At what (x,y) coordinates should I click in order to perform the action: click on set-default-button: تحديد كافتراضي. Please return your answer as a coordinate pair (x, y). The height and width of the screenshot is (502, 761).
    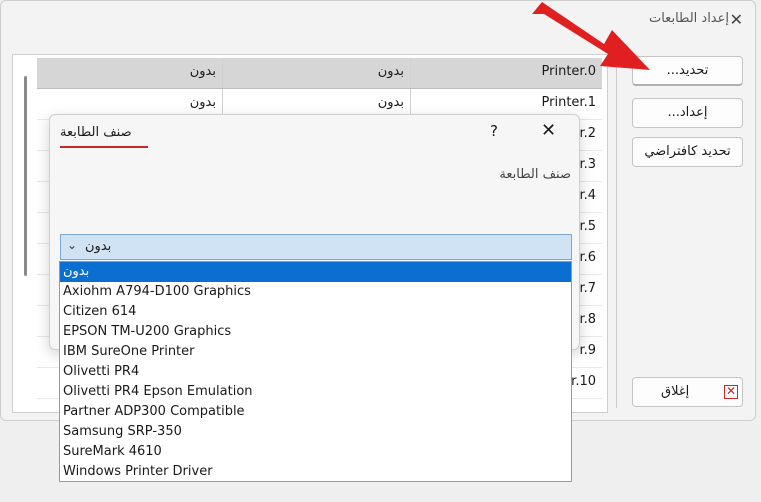
    Looking at the image, I should click on (687, 152).